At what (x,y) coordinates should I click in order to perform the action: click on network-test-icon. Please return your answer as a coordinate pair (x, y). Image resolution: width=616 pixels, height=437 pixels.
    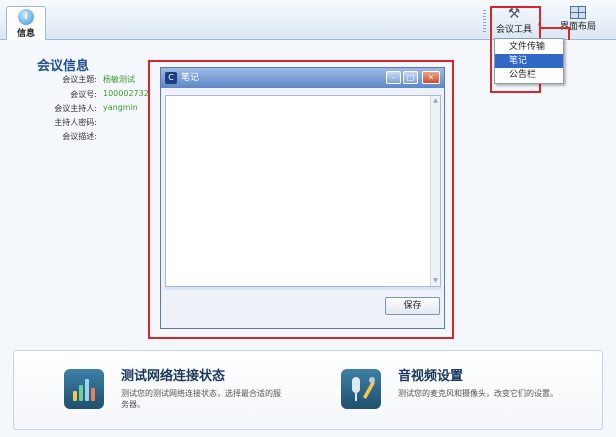
    Looking at the image, I should click on (84, 389).